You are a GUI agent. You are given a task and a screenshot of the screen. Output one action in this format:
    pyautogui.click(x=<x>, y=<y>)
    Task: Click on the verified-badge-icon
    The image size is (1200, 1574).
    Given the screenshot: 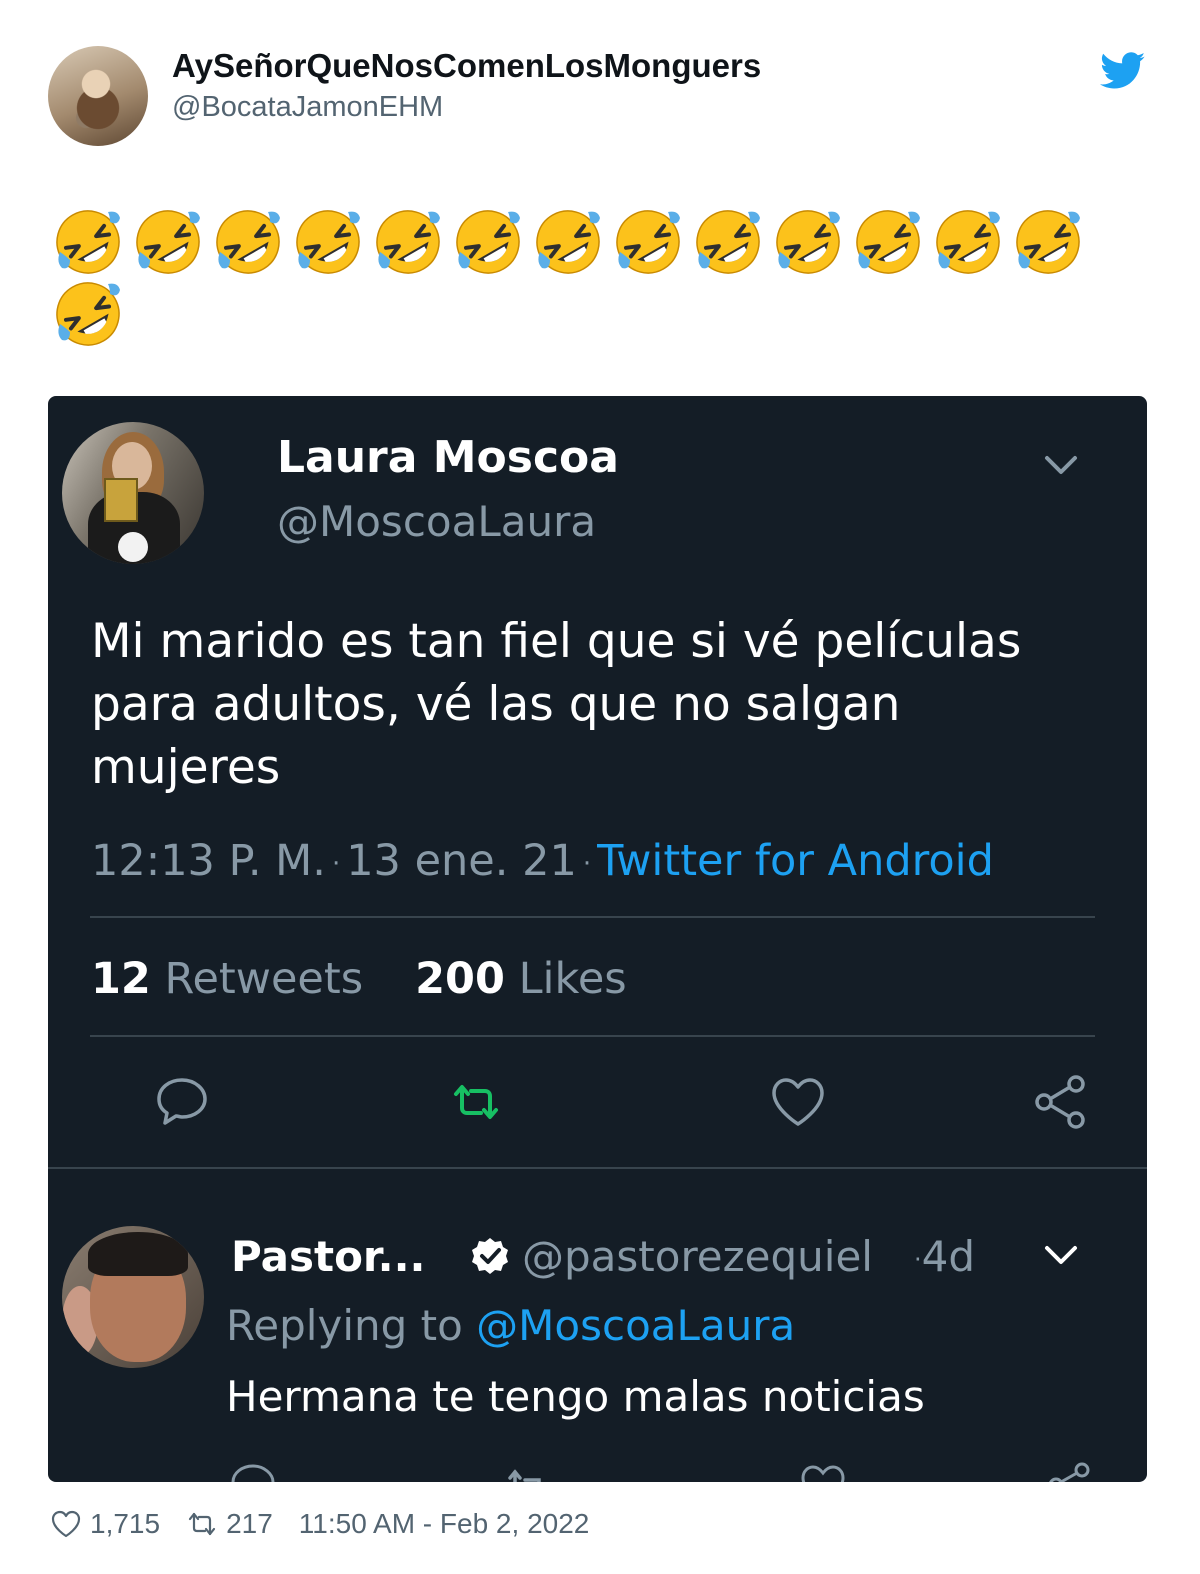 What is the action you would take?
    pyautogui.click(x=490, y=1256)
    